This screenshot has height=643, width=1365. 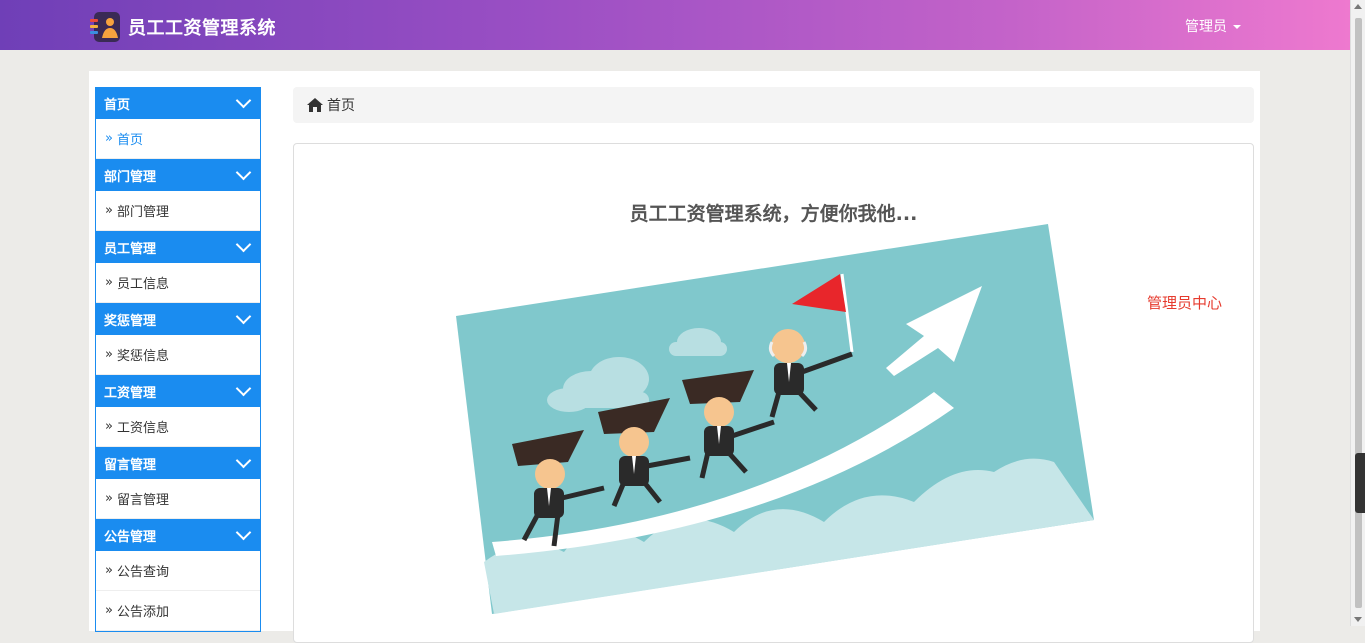 I want to click on sidebar-group-home: 首页, so click(x=178, y=103).